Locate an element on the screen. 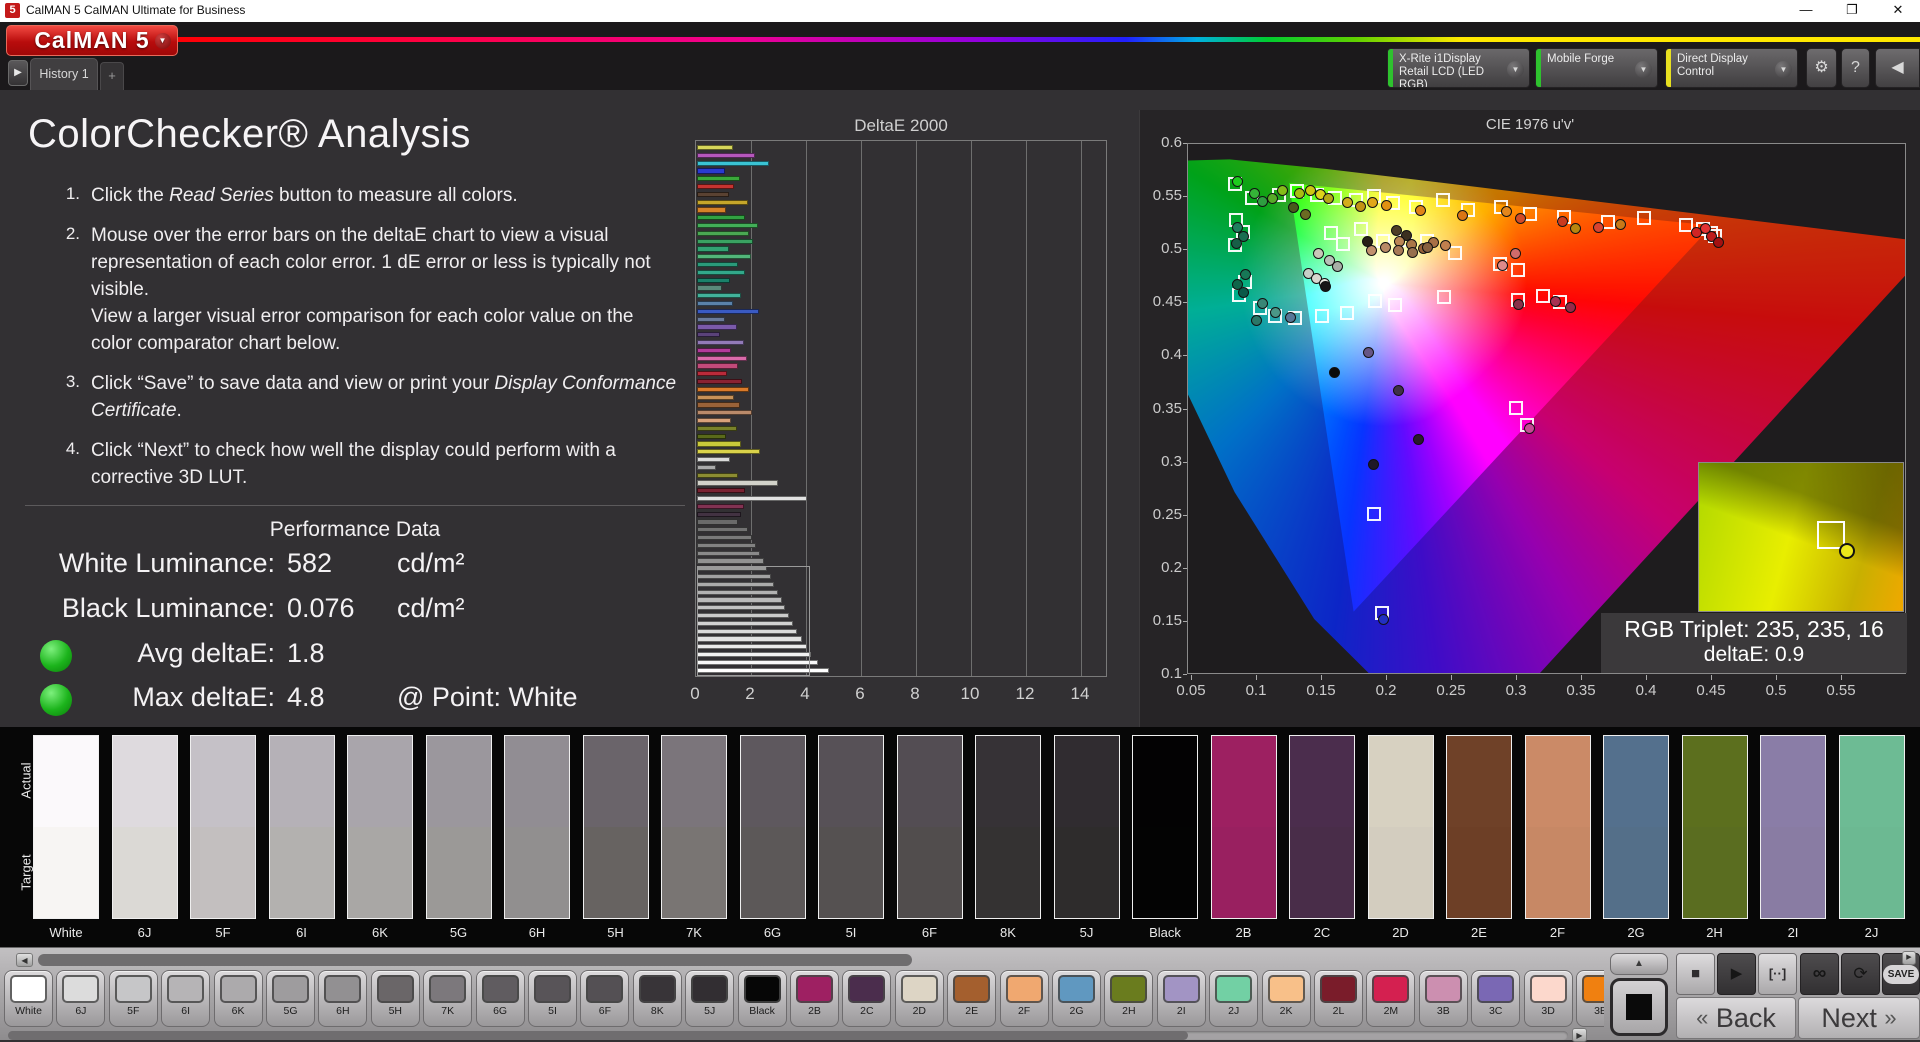 This screenshot has width=1920, height=1042. patch-chip-button: 2L is located at coordinates (1338, 998).